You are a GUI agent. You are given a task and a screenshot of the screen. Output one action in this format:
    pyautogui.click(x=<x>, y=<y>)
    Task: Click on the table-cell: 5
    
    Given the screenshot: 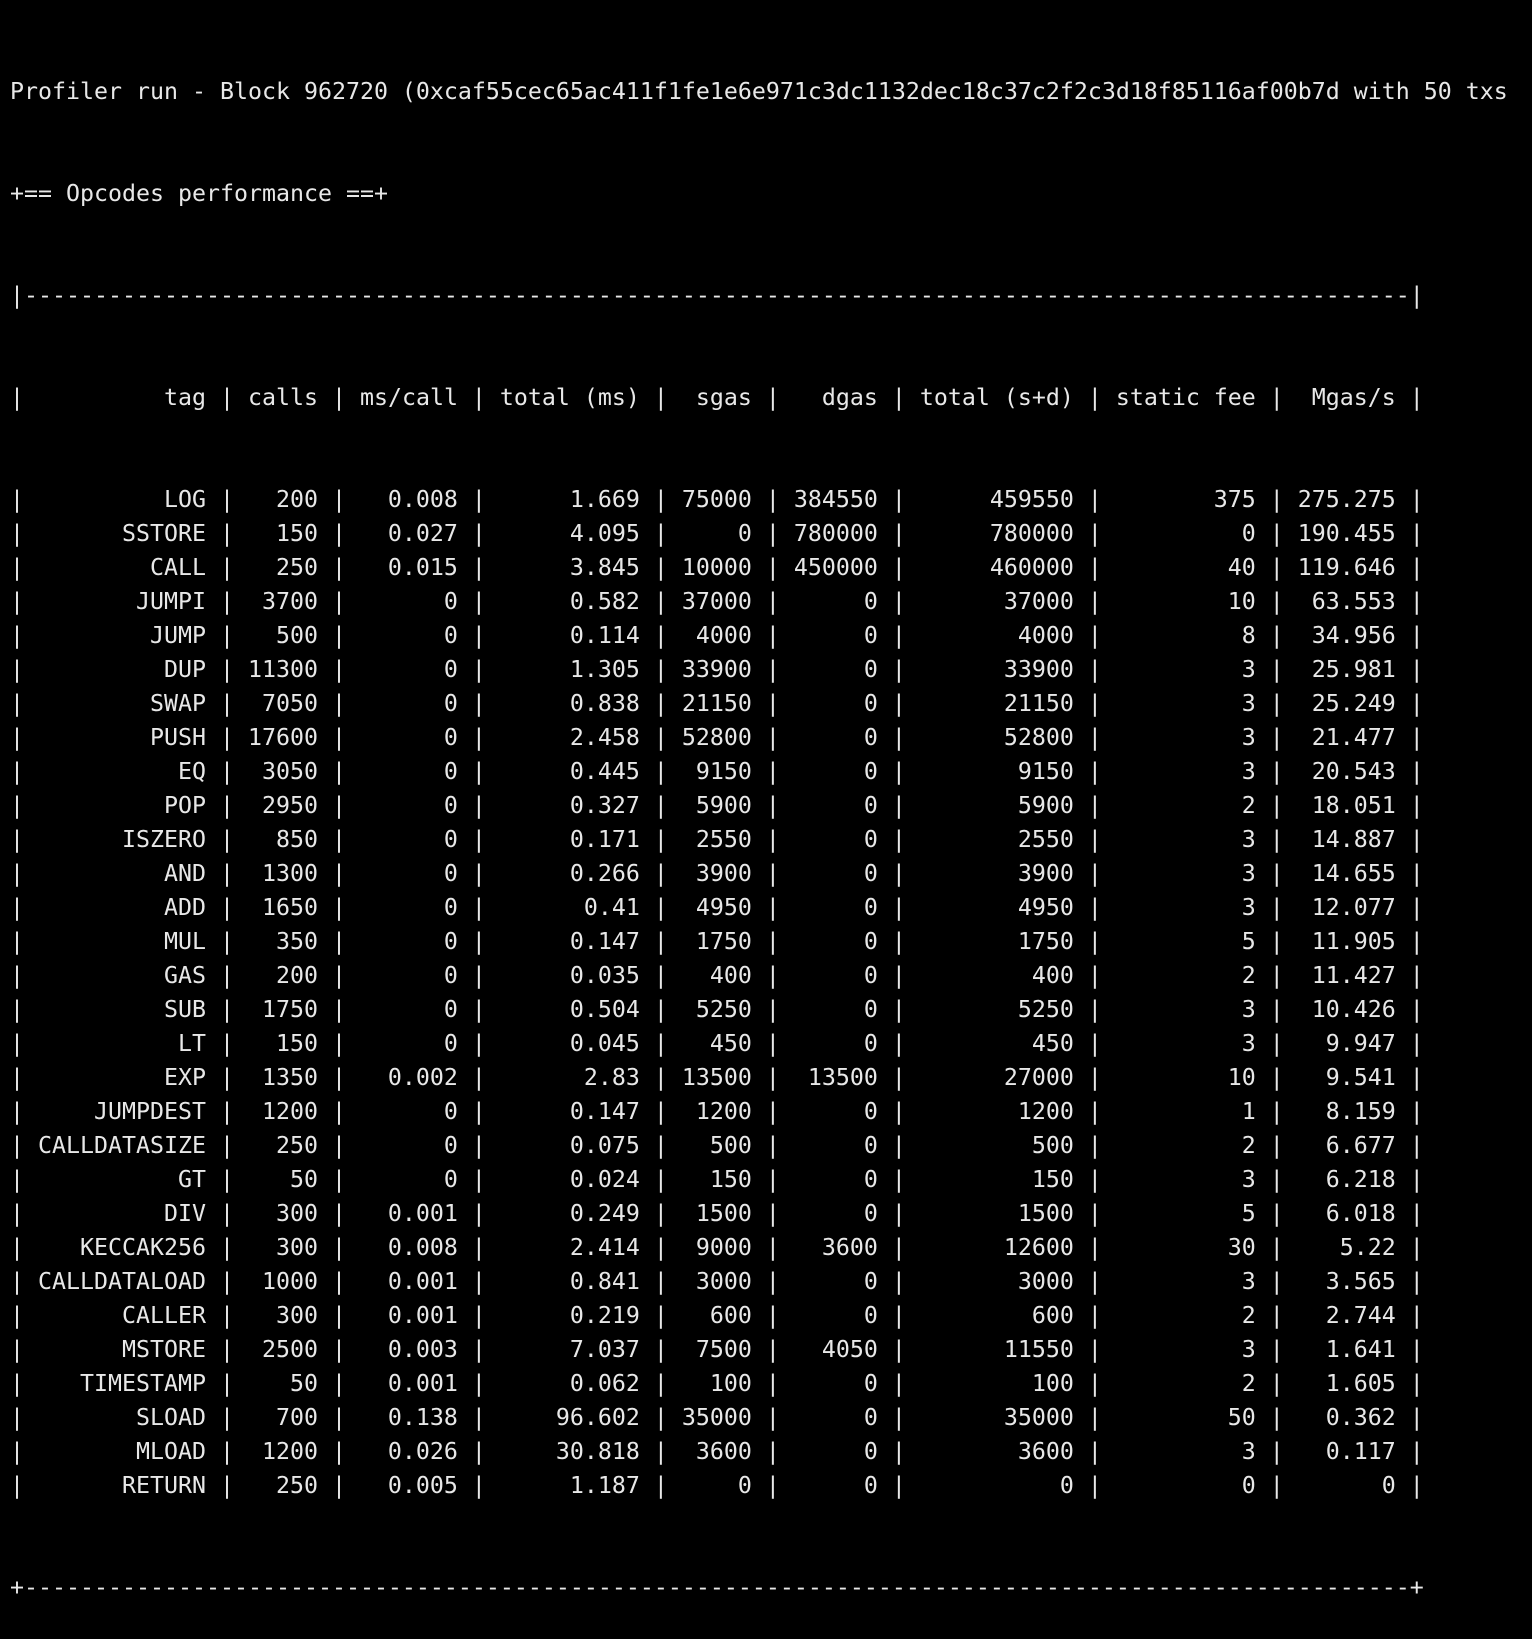 What is the action you would take?
    pyautogui.click(x=1248, y=1213)
    